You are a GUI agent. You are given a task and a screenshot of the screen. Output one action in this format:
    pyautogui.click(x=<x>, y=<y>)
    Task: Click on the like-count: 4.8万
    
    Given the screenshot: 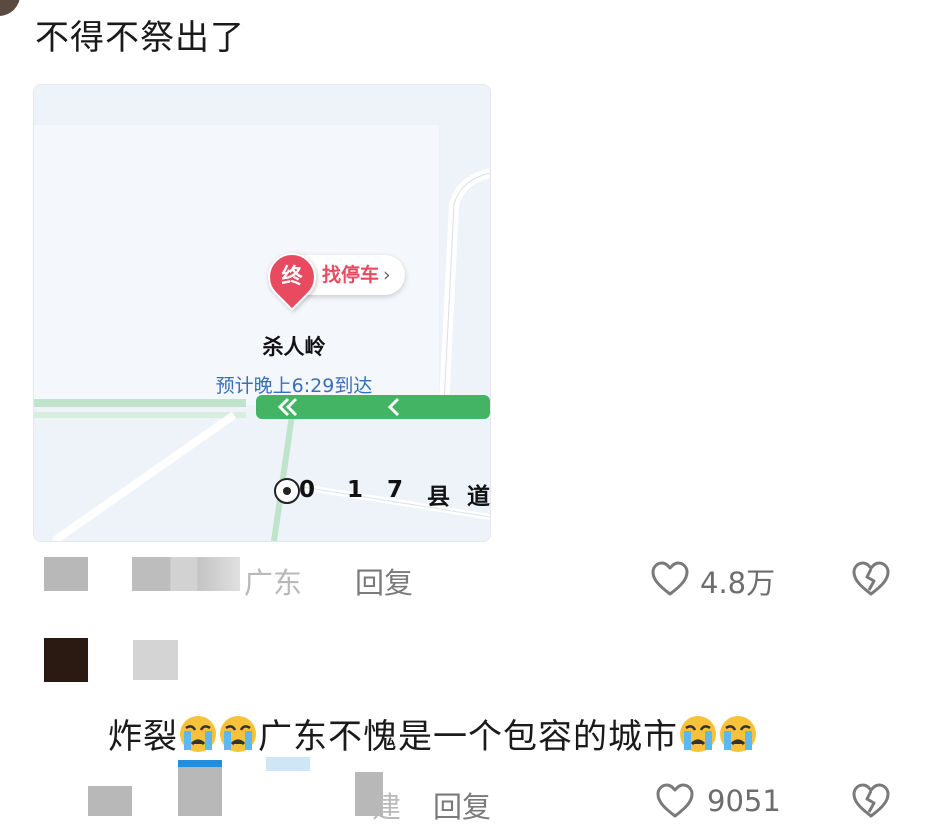 What is the action you would take?
    pyautogui.click(x=738, y=583)
    